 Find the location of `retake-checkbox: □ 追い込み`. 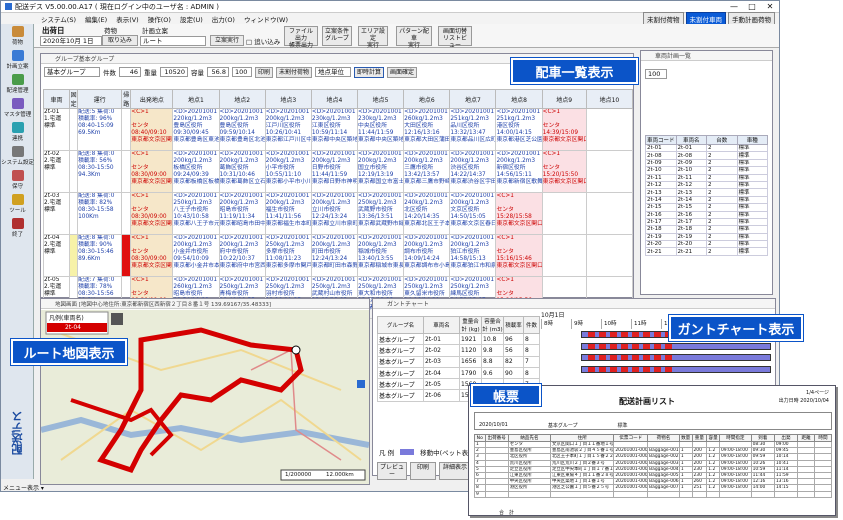

retake-checkbox: □ 追い込み is located at coordinates (263, 41).